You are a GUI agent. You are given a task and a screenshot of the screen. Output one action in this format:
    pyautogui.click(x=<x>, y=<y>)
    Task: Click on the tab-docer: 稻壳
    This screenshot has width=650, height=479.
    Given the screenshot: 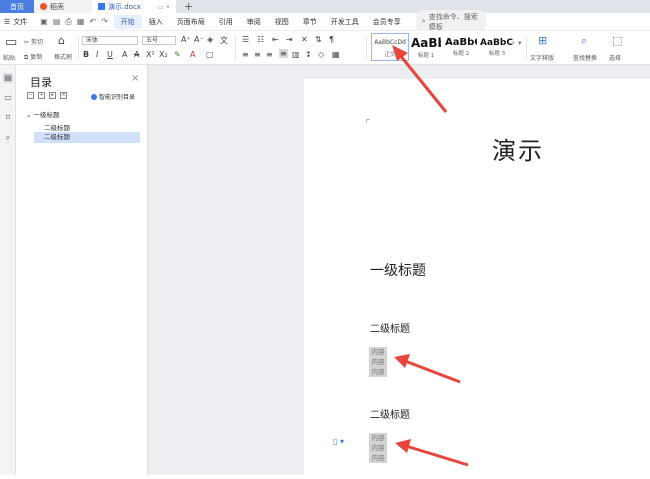 What is the action you would take?
    pyautogui.click(x=63, y=6)
    